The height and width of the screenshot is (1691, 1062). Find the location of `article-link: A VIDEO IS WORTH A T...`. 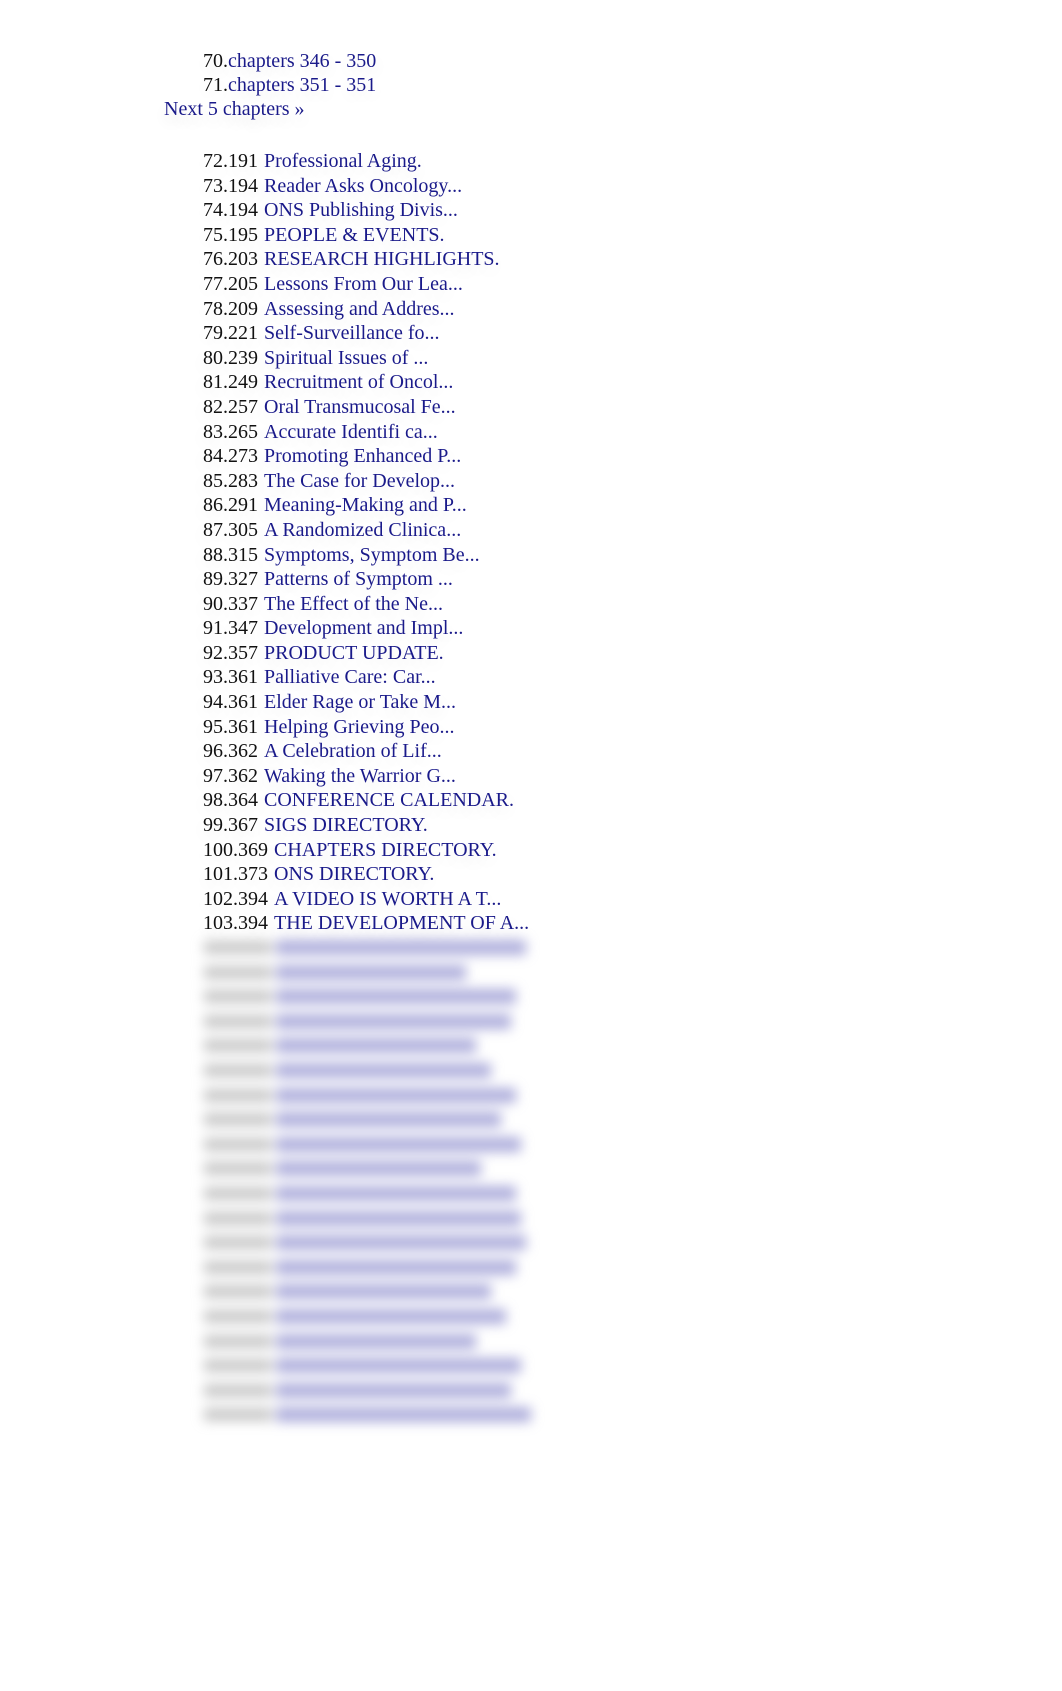

article-link: A VIDEO IS WORTH A T... is located at coordinates (387, 899).